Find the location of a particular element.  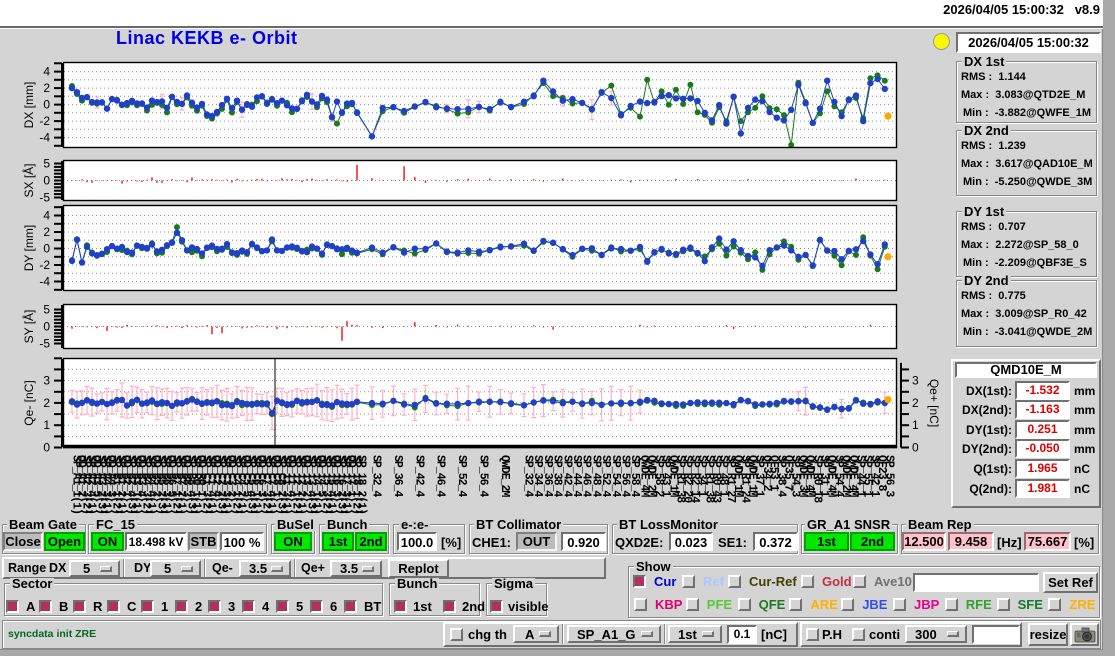

svg-text: Qe- [nC] is located at coordinates (29, 402).